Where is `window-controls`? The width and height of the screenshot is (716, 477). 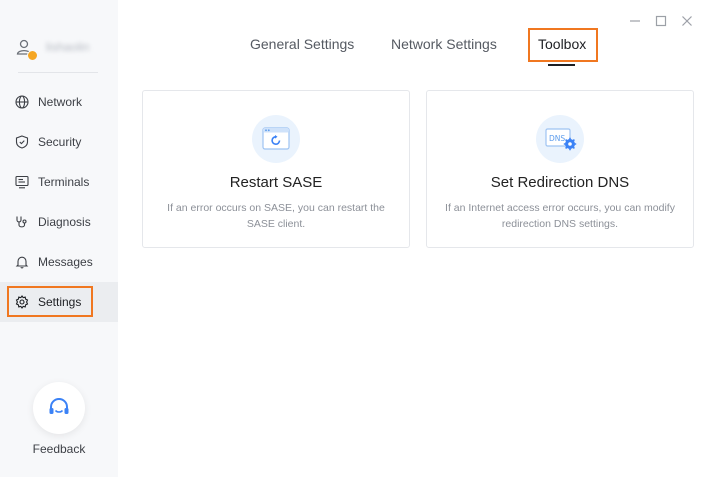
window-controls is located at coordinates (661, 21).